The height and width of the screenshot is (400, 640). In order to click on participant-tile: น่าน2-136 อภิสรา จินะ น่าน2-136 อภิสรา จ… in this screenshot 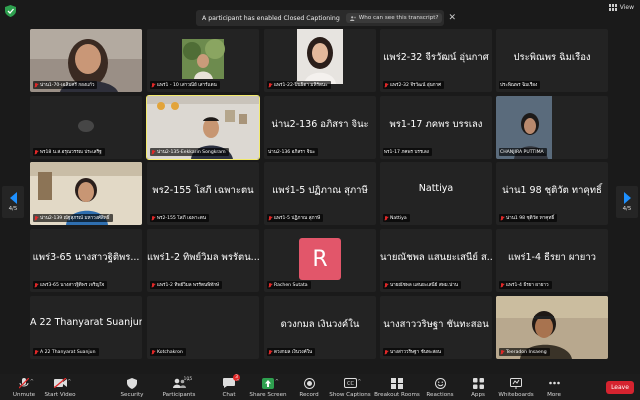, I will do `click(320, 127)`.